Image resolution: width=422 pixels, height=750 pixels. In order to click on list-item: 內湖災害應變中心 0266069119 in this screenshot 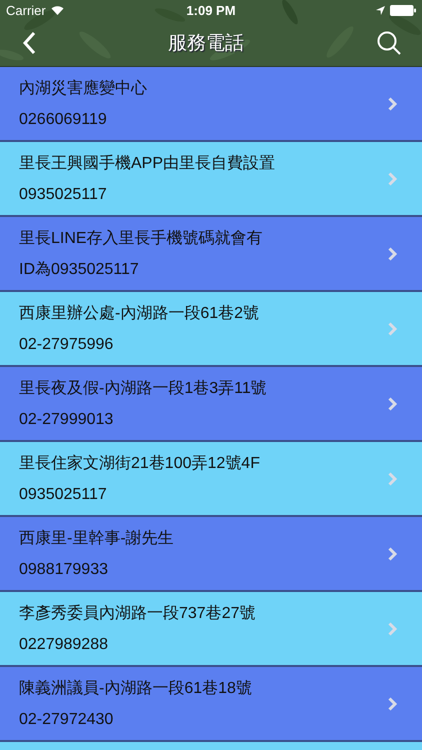, I will do `click(211, 103)`.